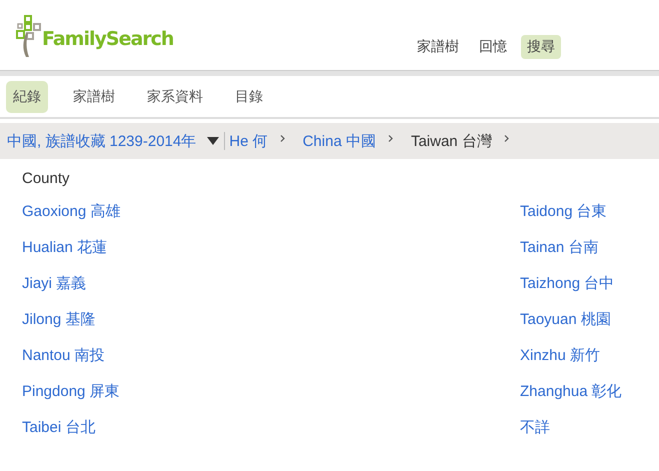  Describe the element at coordinates (339, 141) in the screenshot. I see `breadcrumb-link: China 中國` at that location.